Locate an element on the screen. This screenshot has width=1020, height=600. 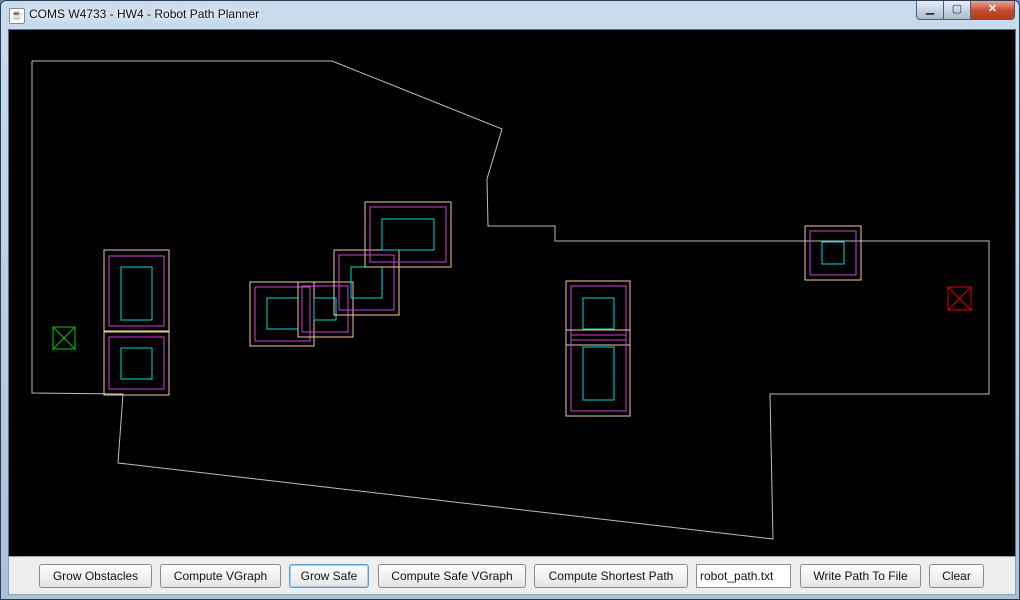
compute-safe-vgraph-button: Compute Safe VGraph is located at coordinates (452, 576).